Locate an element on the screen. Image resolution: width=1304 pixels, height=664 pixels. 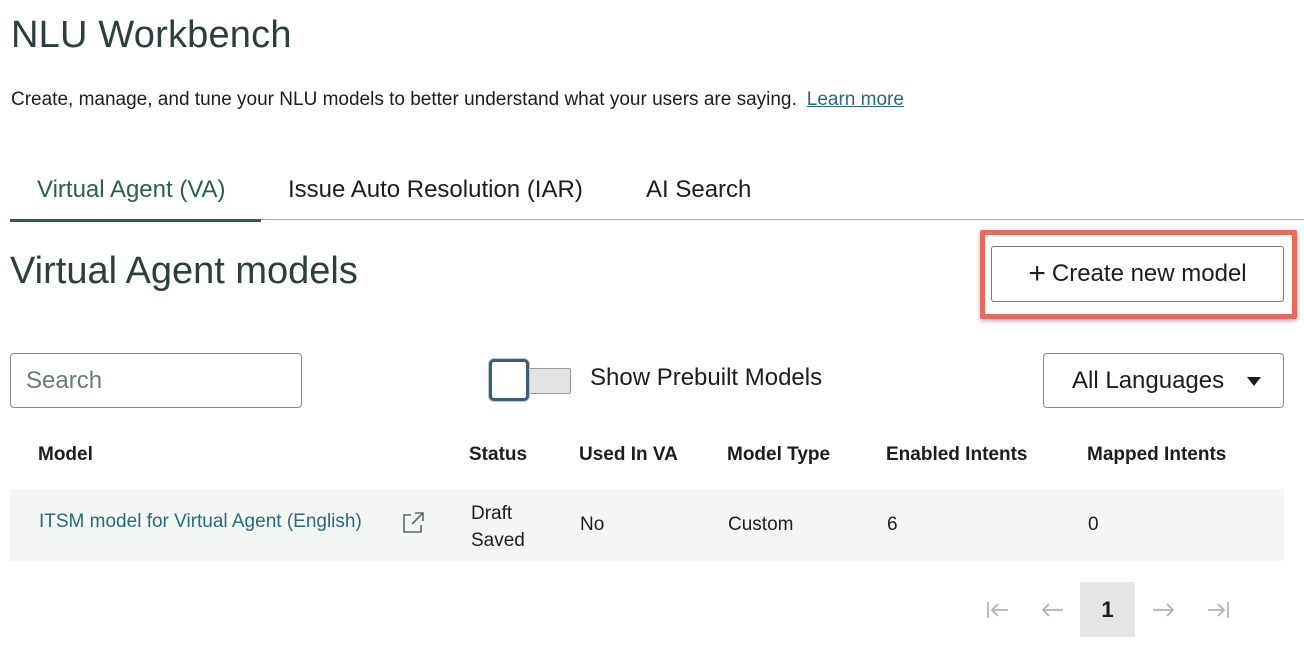
create-new-model-button: + Create new model is located at coordinates (1137, 274).